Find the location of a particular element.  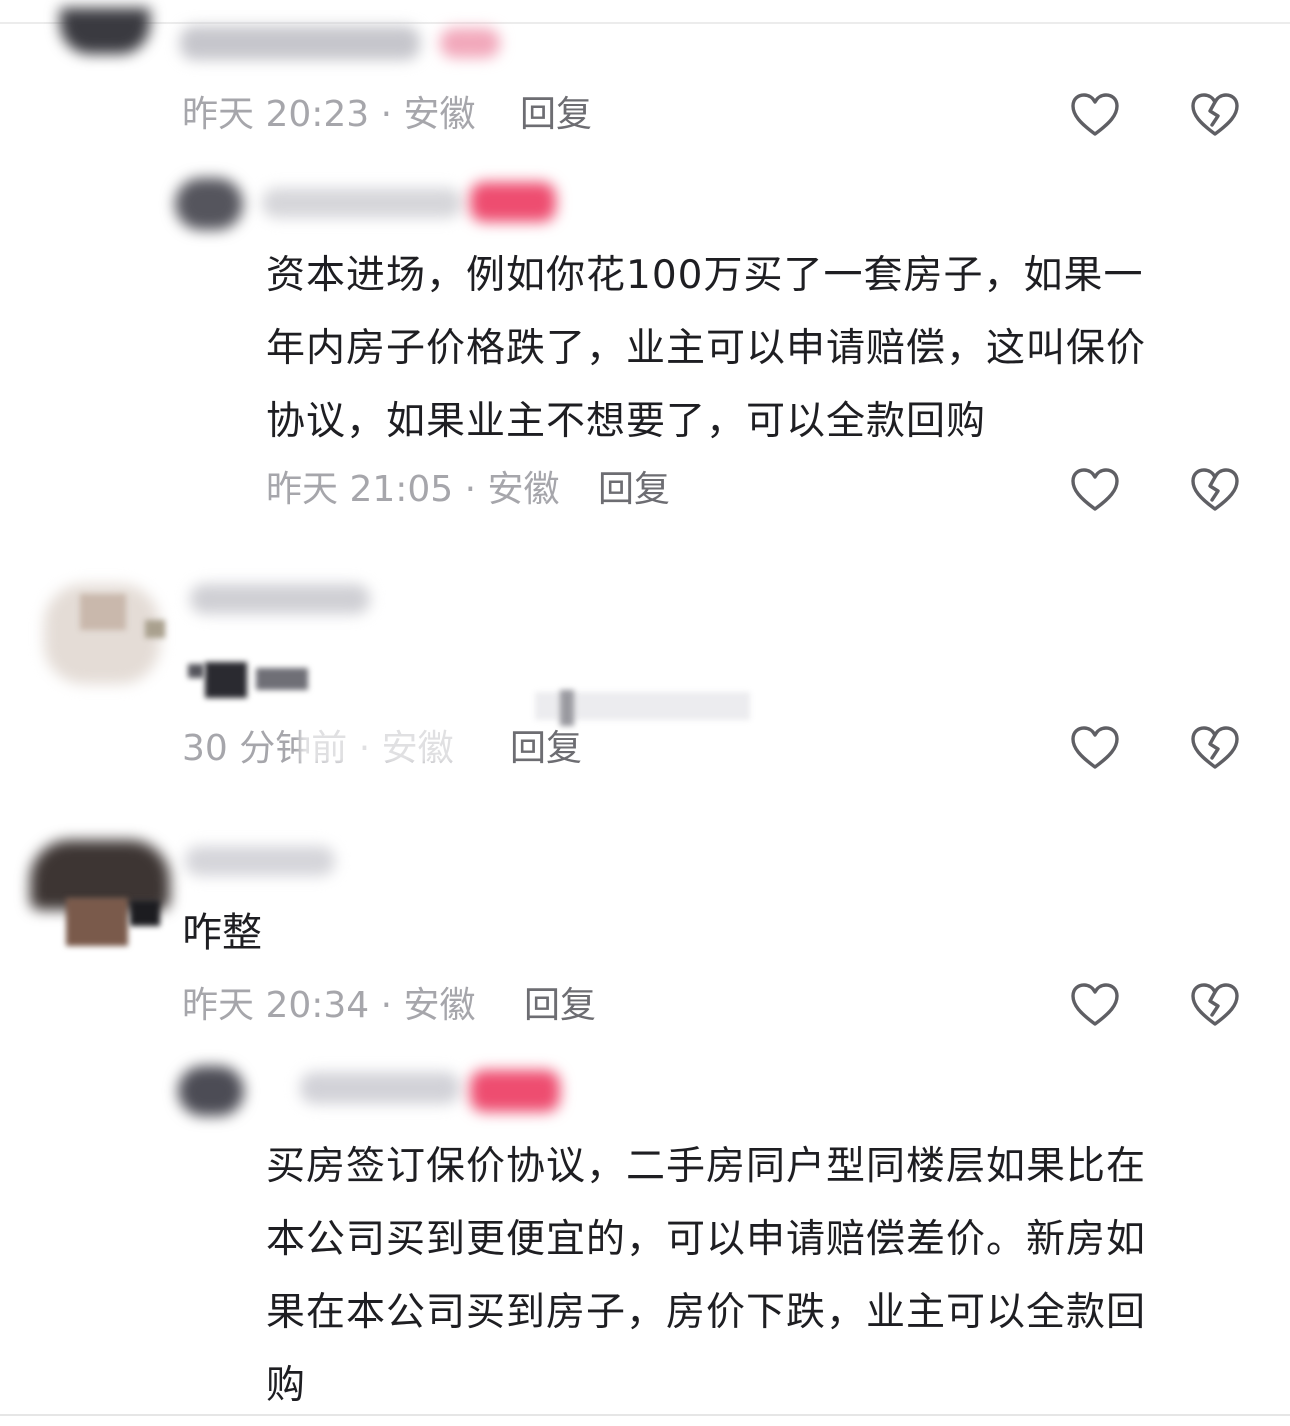

redaction-patch is located at coordinates (380, 744).